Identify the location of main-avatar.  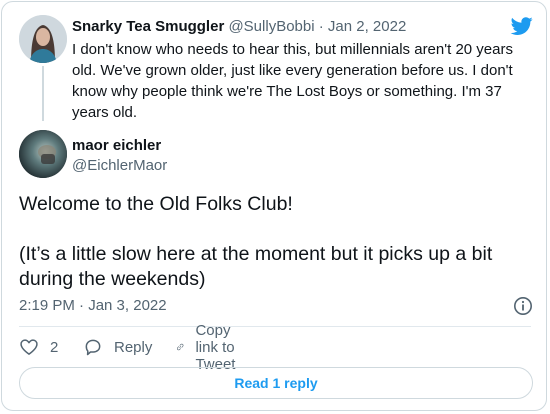
(43, 154).